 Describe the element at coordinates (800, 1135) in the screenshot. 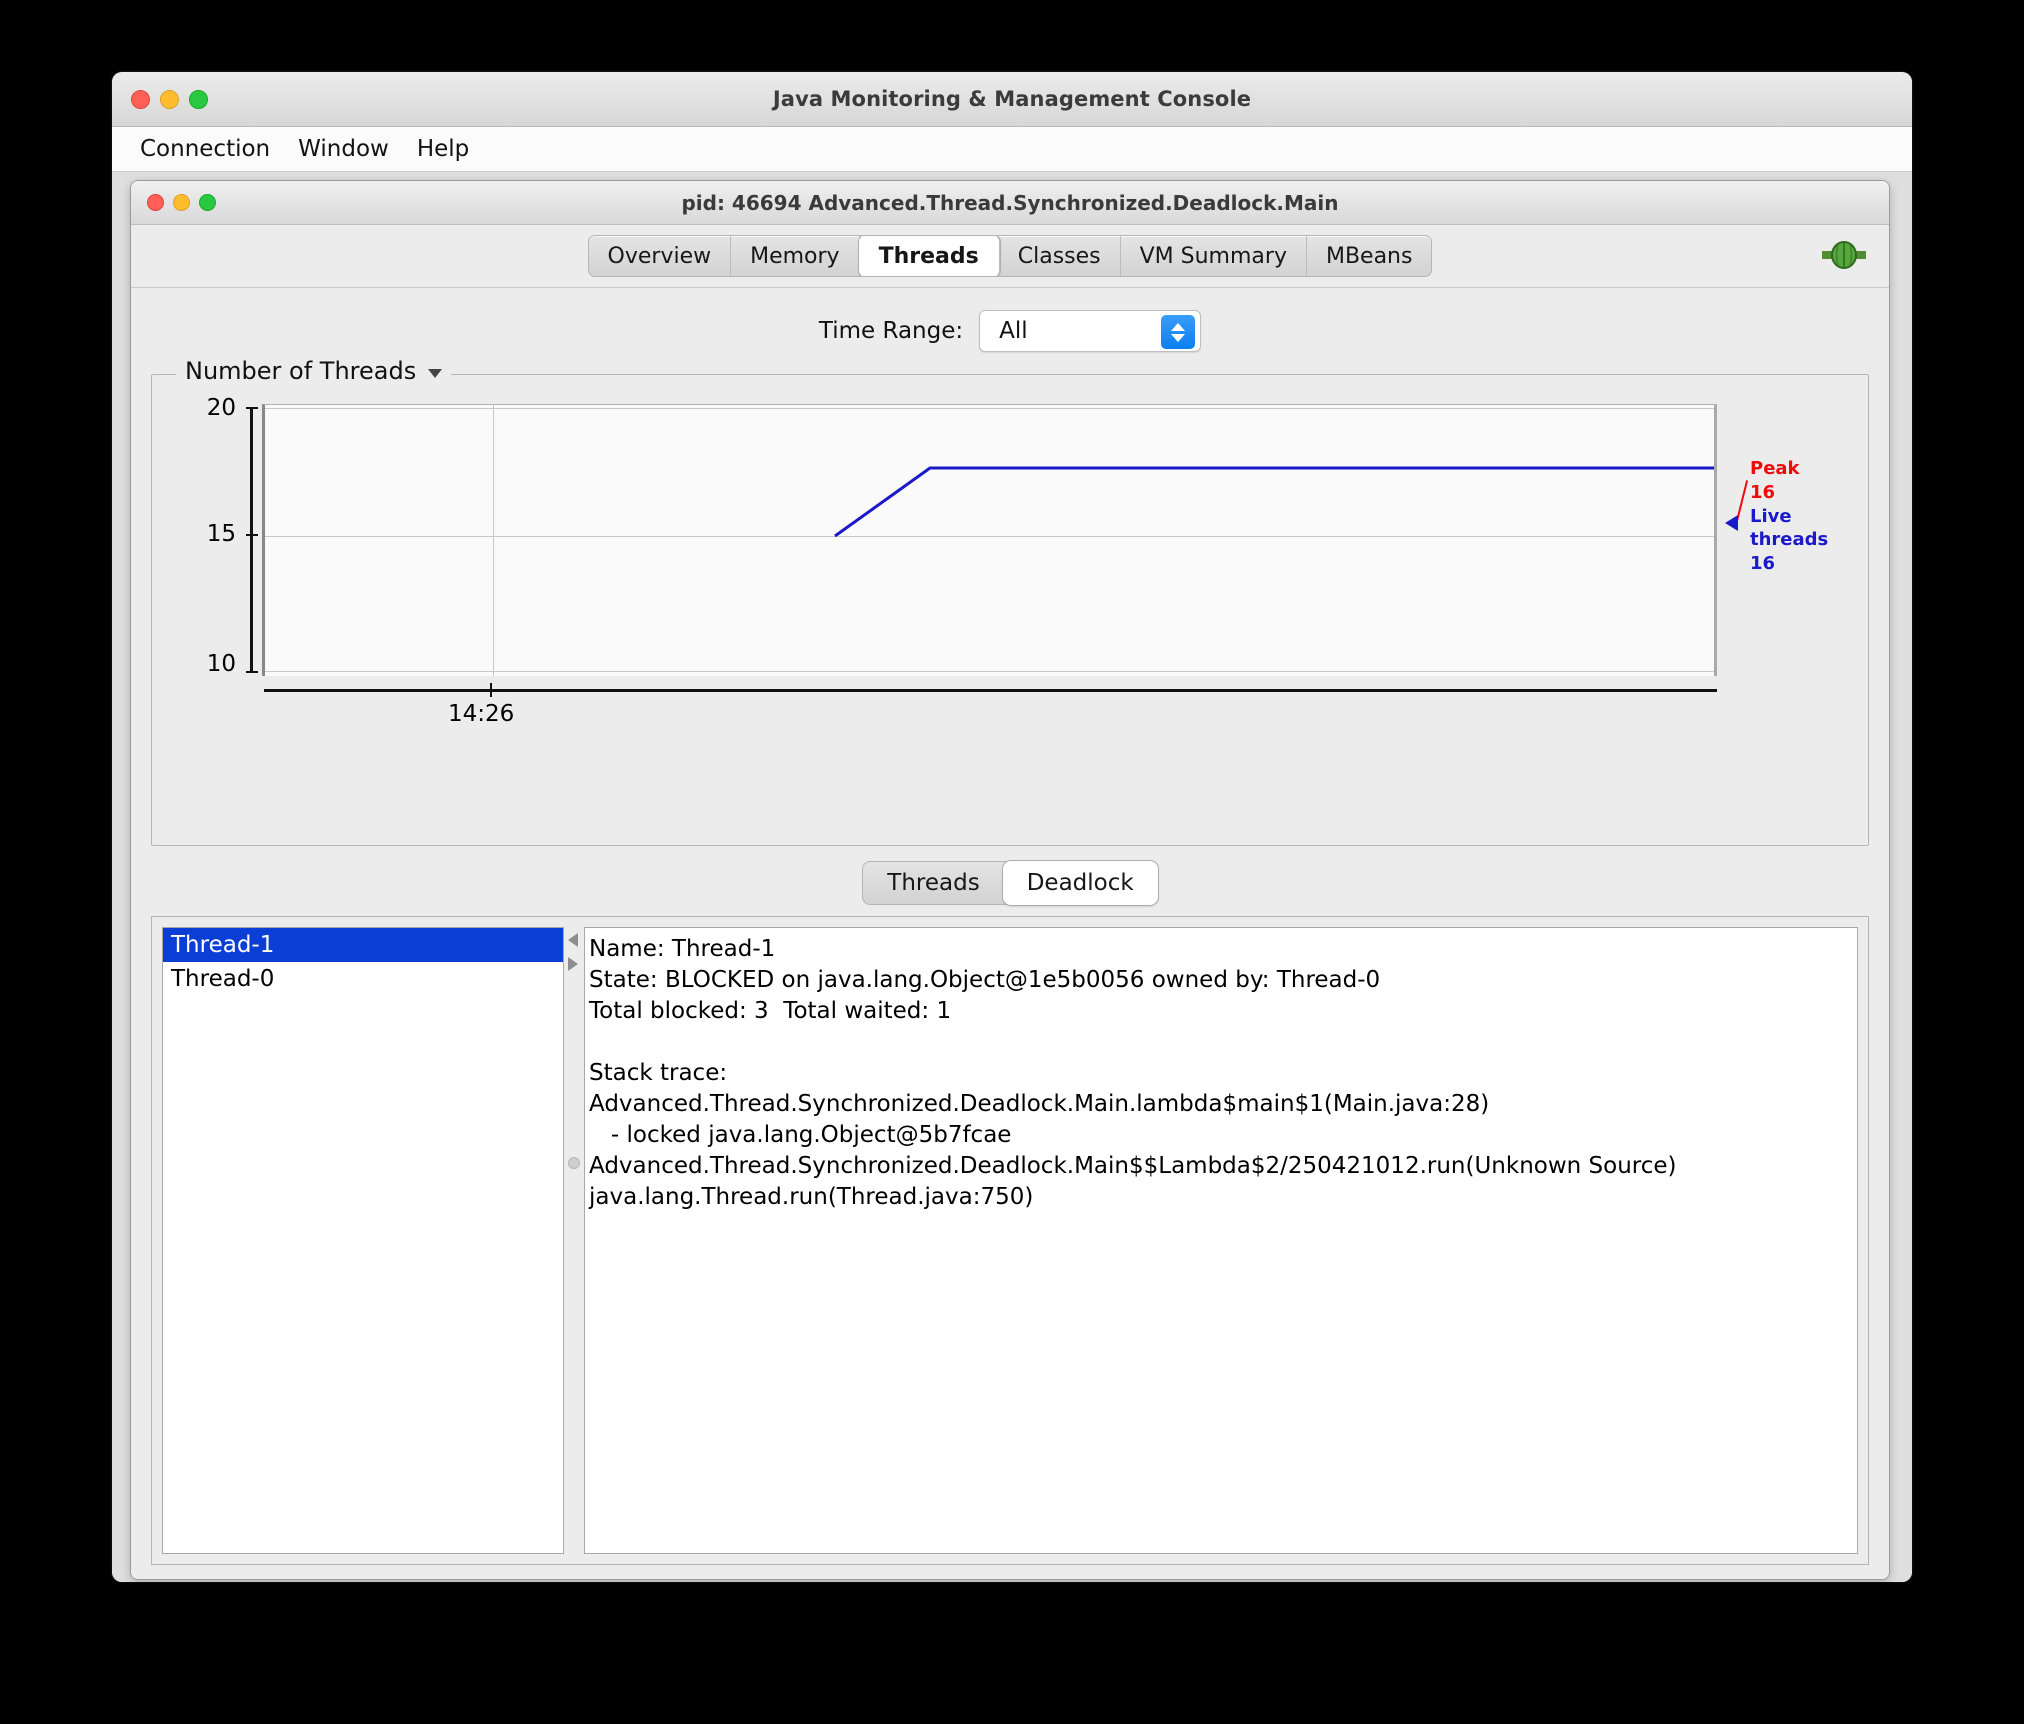

I see `detail-line-locked: - locked java.lang.Object@5b7fcae` at that location.